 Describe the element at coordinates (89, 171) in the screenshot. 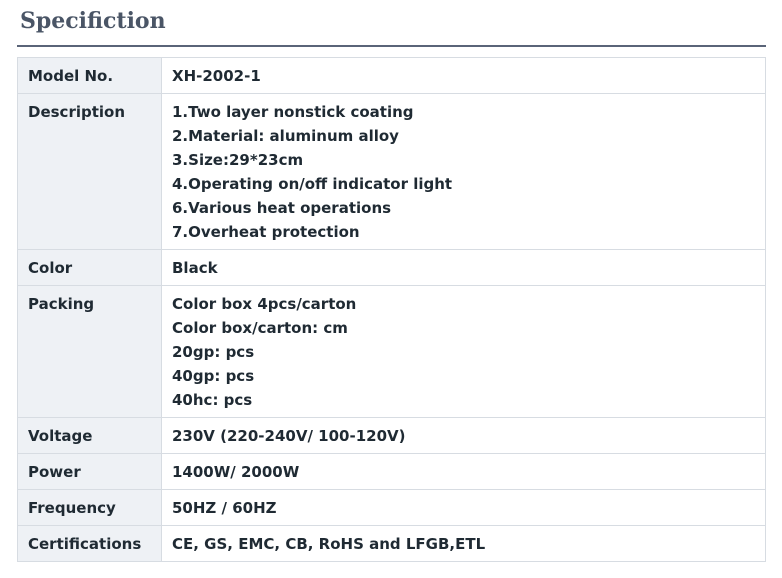

I see `row-label-cell: Description` at that location.